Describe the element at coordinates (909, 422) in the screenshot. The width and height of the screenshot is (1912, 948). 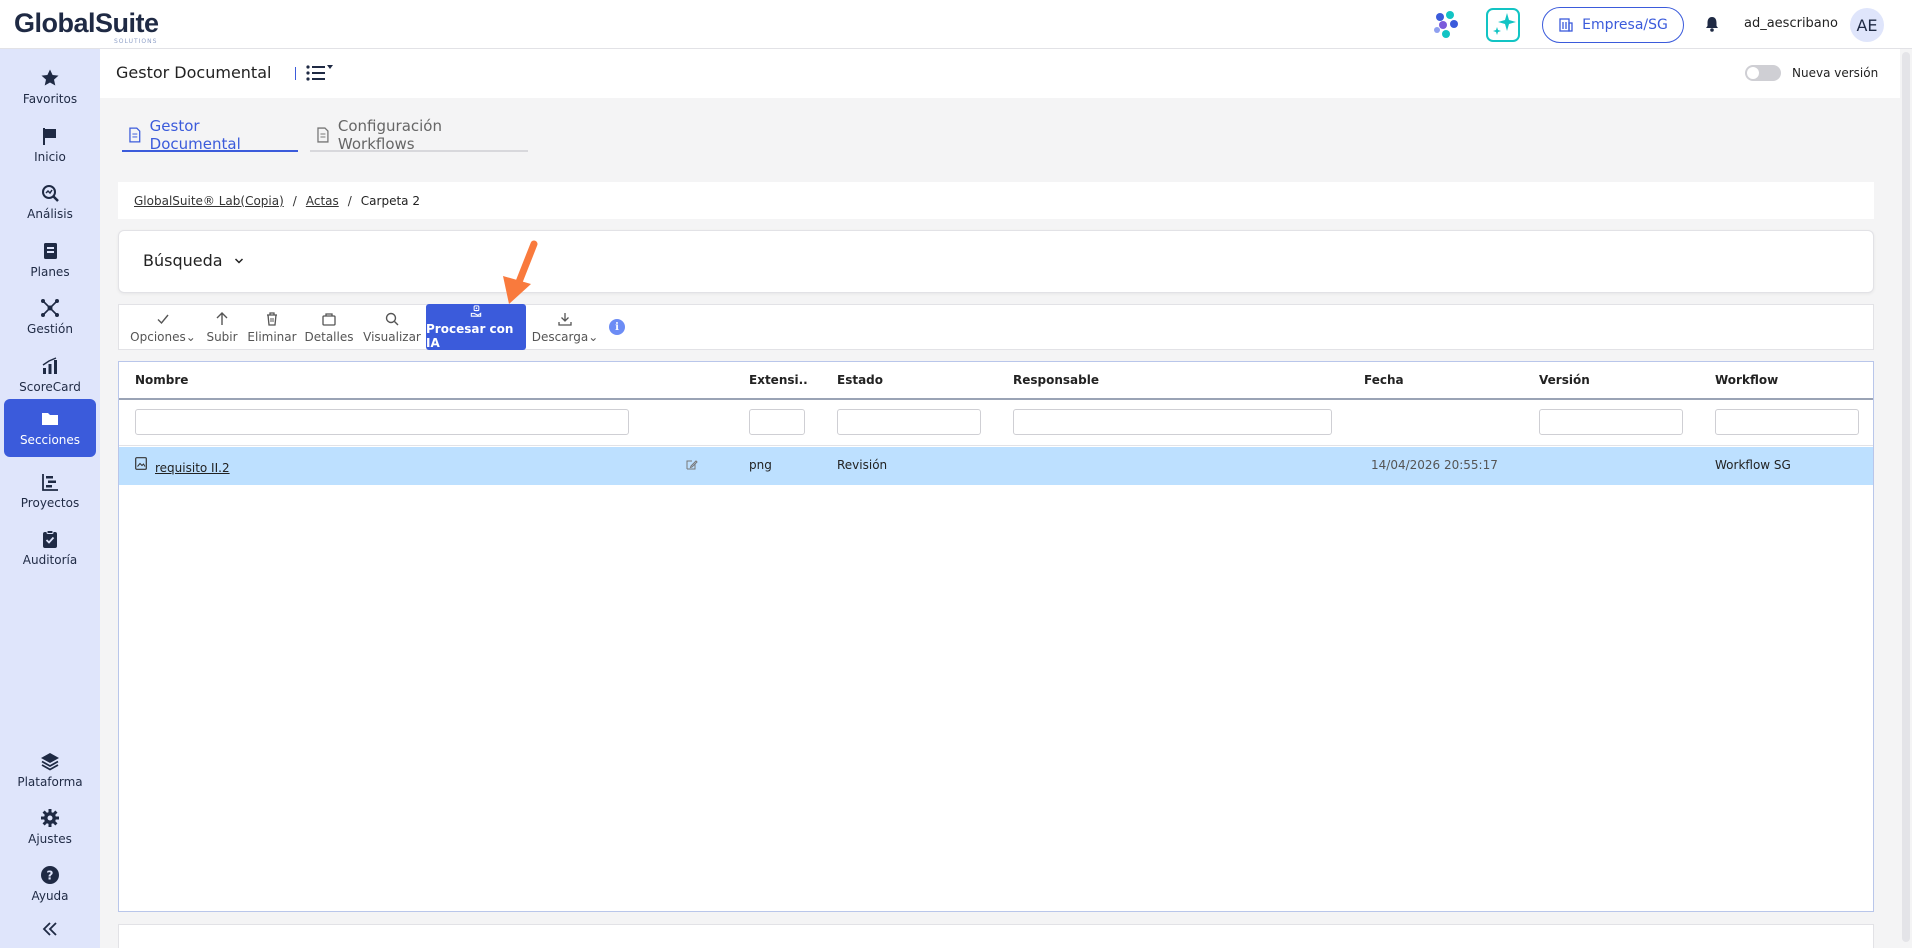
I see `filter-estado-input` at that location.